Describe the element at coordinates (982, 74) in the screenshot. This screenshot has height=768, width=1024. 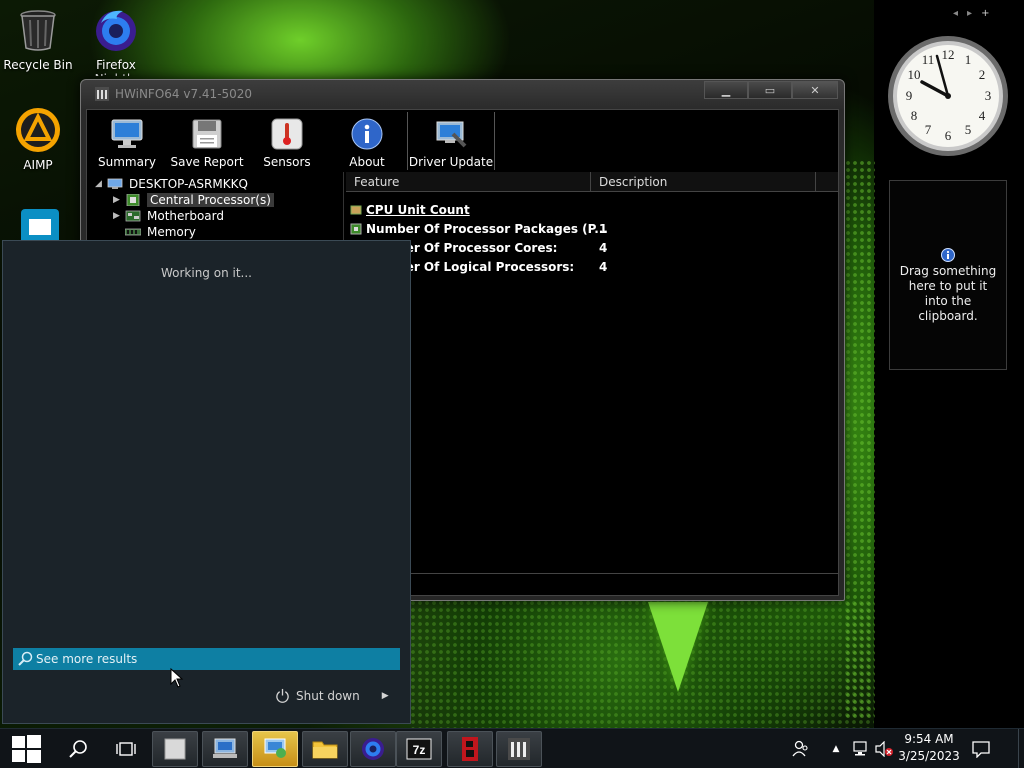
I see `svg-text: 2` at that location.